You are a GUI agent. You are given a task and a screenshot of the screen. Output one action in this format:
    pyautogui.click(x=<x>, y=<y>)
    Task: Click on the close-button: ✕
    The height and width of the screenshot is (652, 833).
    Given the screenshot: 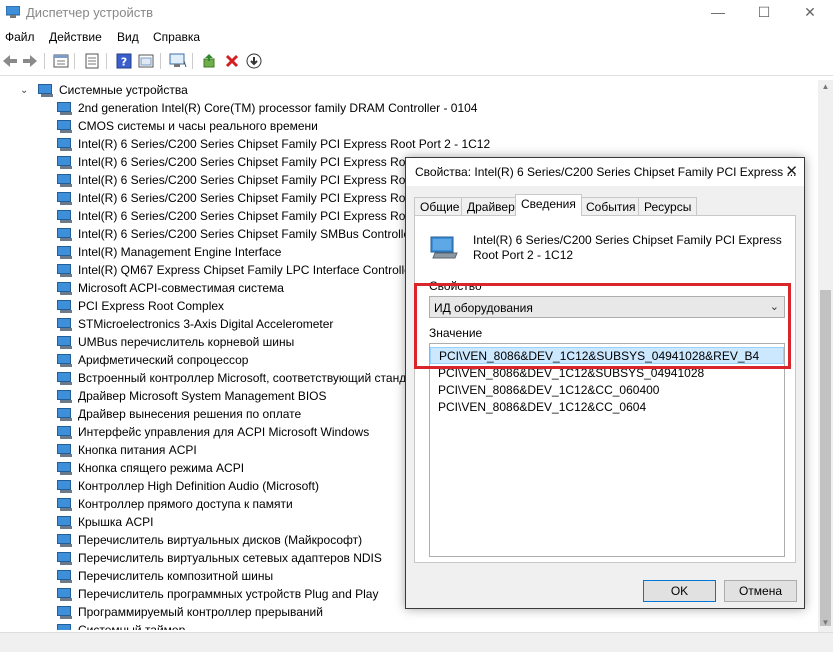 What is the action you would take?
    pyautogui.click(x=810, y=13)
    